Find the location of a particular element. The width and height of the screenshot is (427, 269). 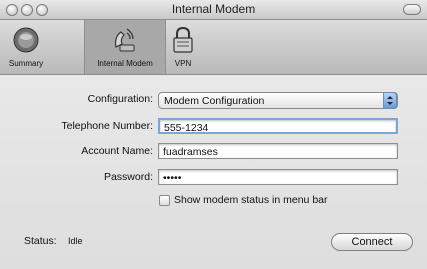

telephone-number-label: Telephone Number: is located at coordinates (107, 126).